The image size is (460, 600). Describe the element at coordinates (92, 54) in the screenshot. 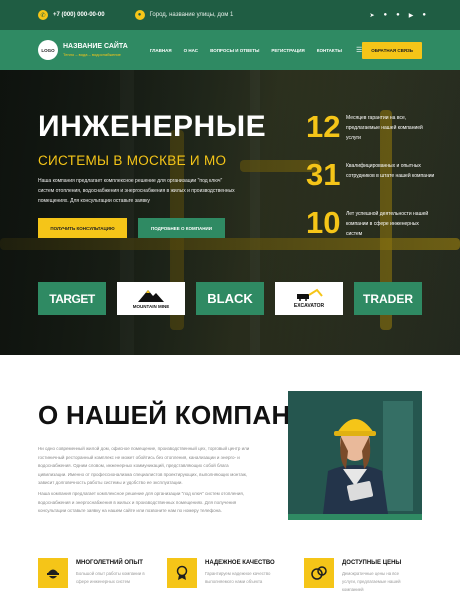

I see `brand-tagline: Тепло – вода – водоснабжение` at that location.